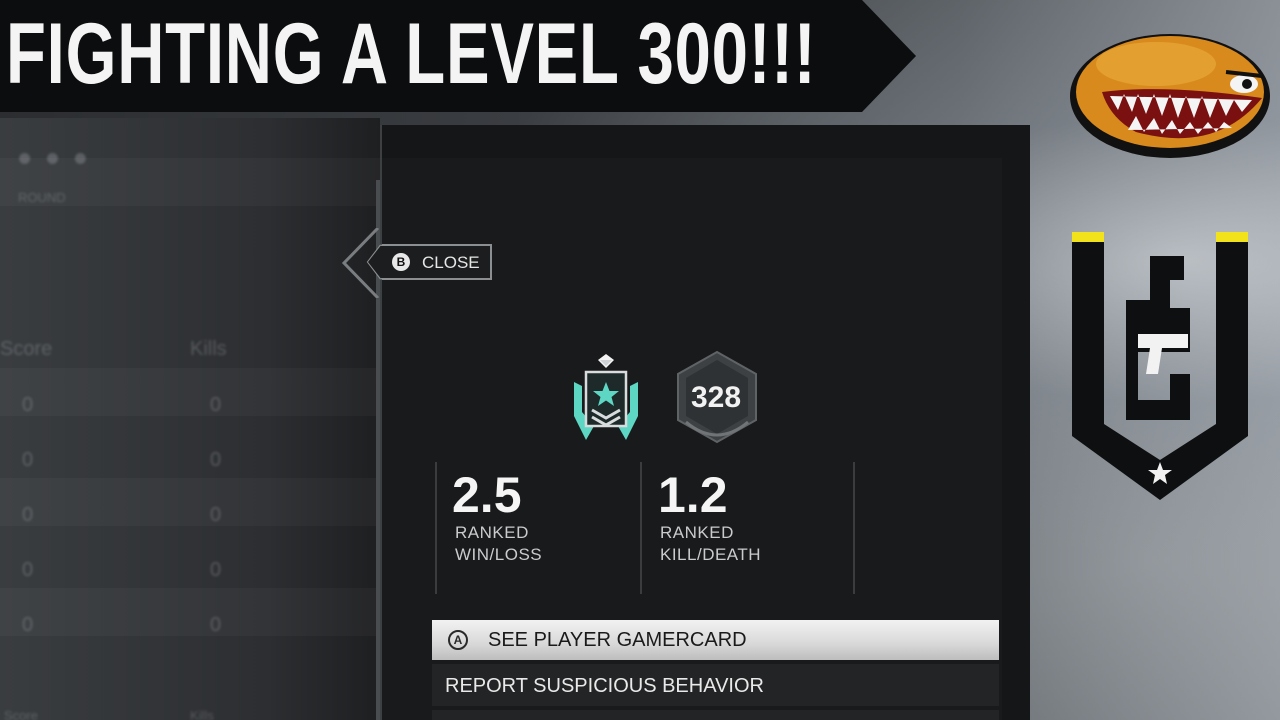 This screenshot has width=1280, height=720. What do you see at coordinates (617, 640) in the screenshot?
I see `see-player-gamercard-label: SEE PLAYER GAMERCARD` at bounding box center [617, 640].